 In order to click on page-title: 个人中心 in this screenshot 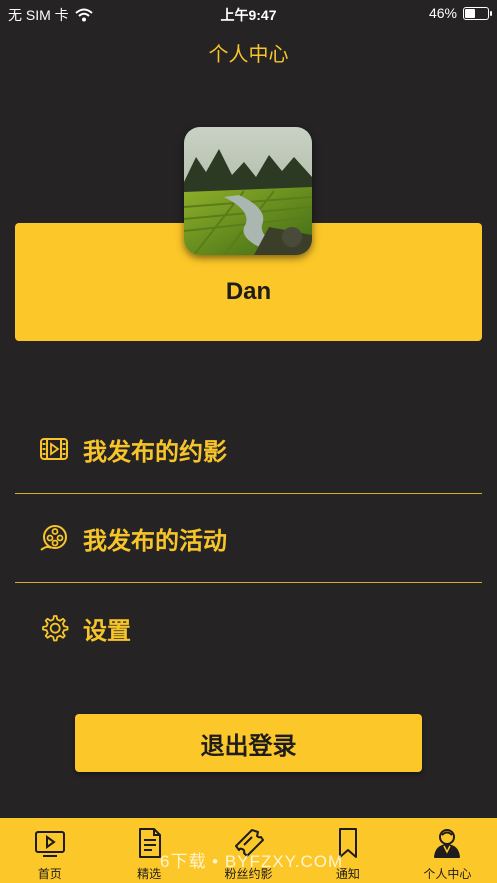, I will do `click(248, 55)`.